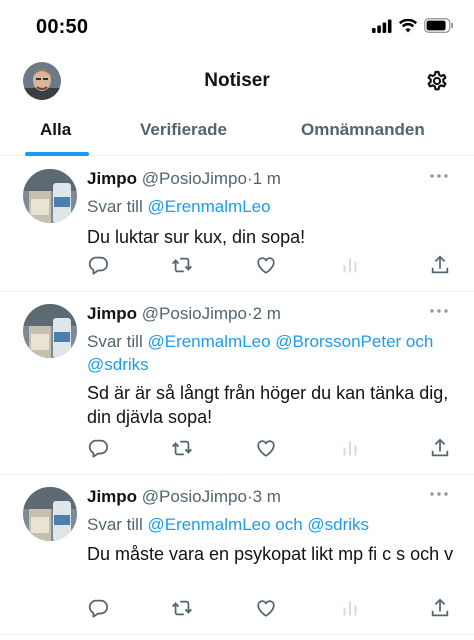 This screenshot has height=640, width=474. What do you see at coordinates (439, 25) in the screenshot?
I see `battery-icon` at bounding box center [439, 25].